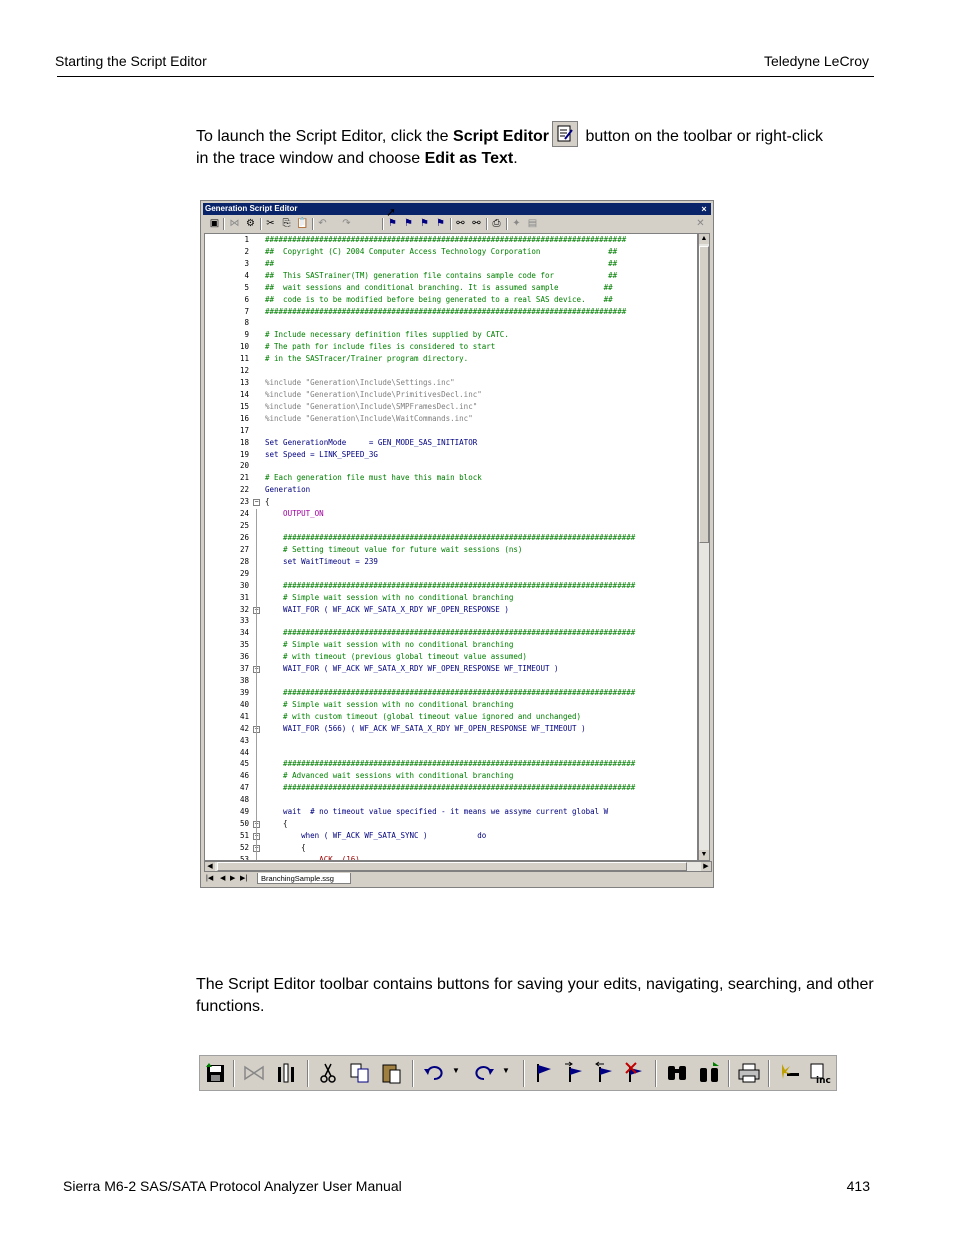 The height and width of the screenshot is (1235, 954). What do you see at coordinates (270, 223) in the screenshot?
I see `cut-icon: ✂` at bounding box center [270, 223].